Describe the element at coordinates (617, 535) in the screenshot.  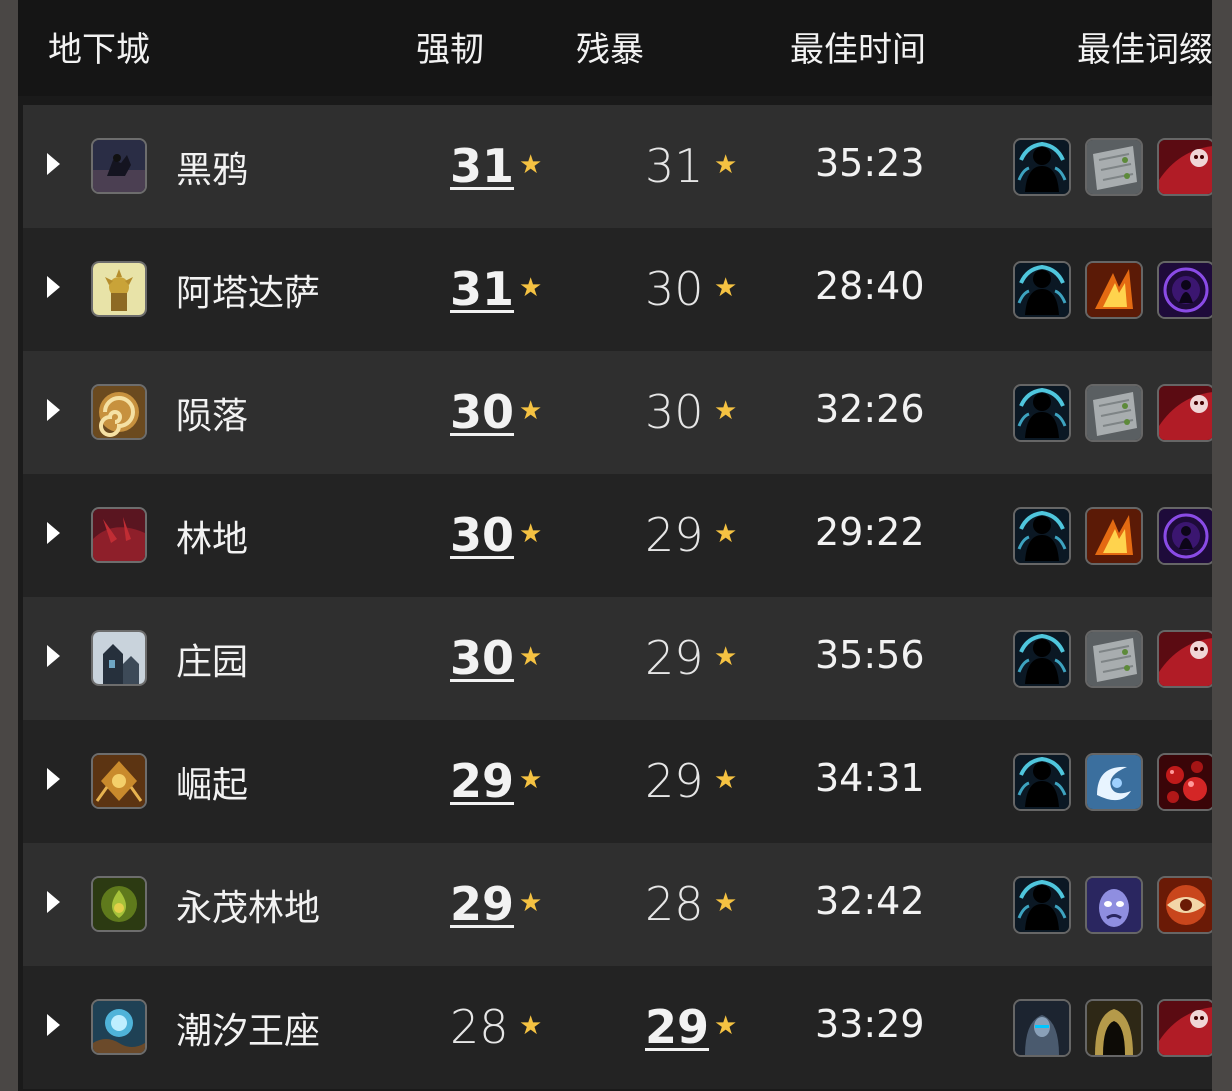
I see `table-row: 林地 30 ★ 29 ★ 29:22` at that location.